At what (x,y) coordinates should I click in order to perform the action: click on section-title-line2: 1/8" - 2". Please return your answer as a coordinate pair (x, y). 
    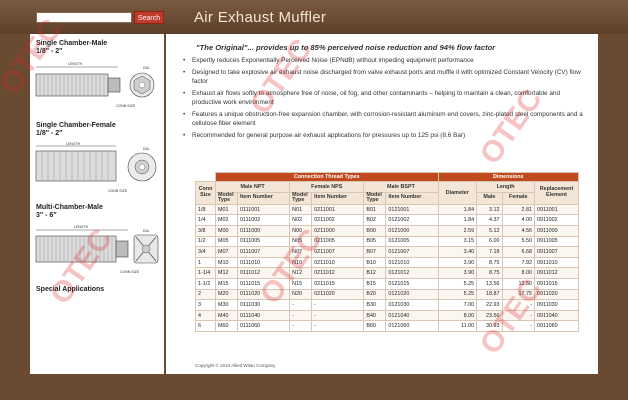
    Looking at the image, I should click on (49, 133).